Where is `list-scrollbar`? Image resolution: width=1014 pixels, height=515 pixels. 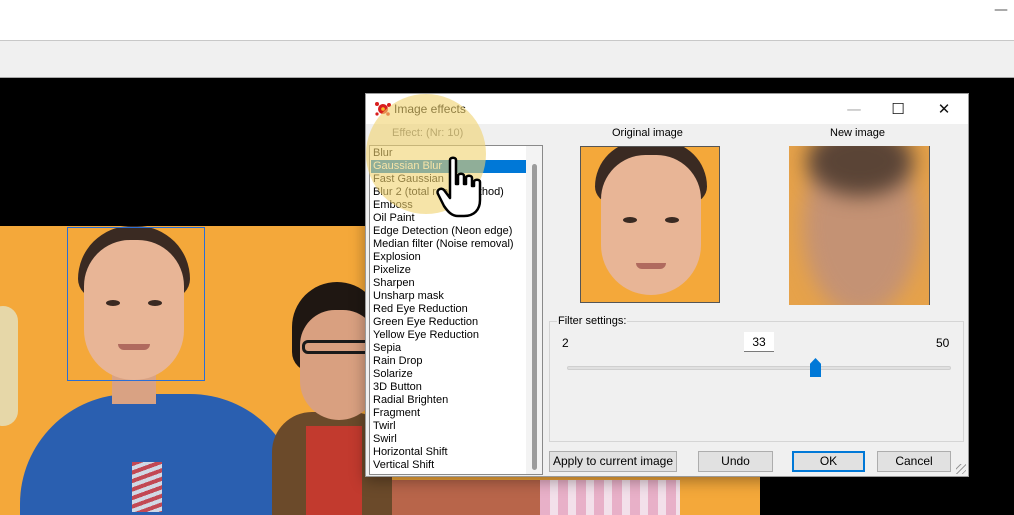 list-scrollbar is located at coordinates (534, 310).